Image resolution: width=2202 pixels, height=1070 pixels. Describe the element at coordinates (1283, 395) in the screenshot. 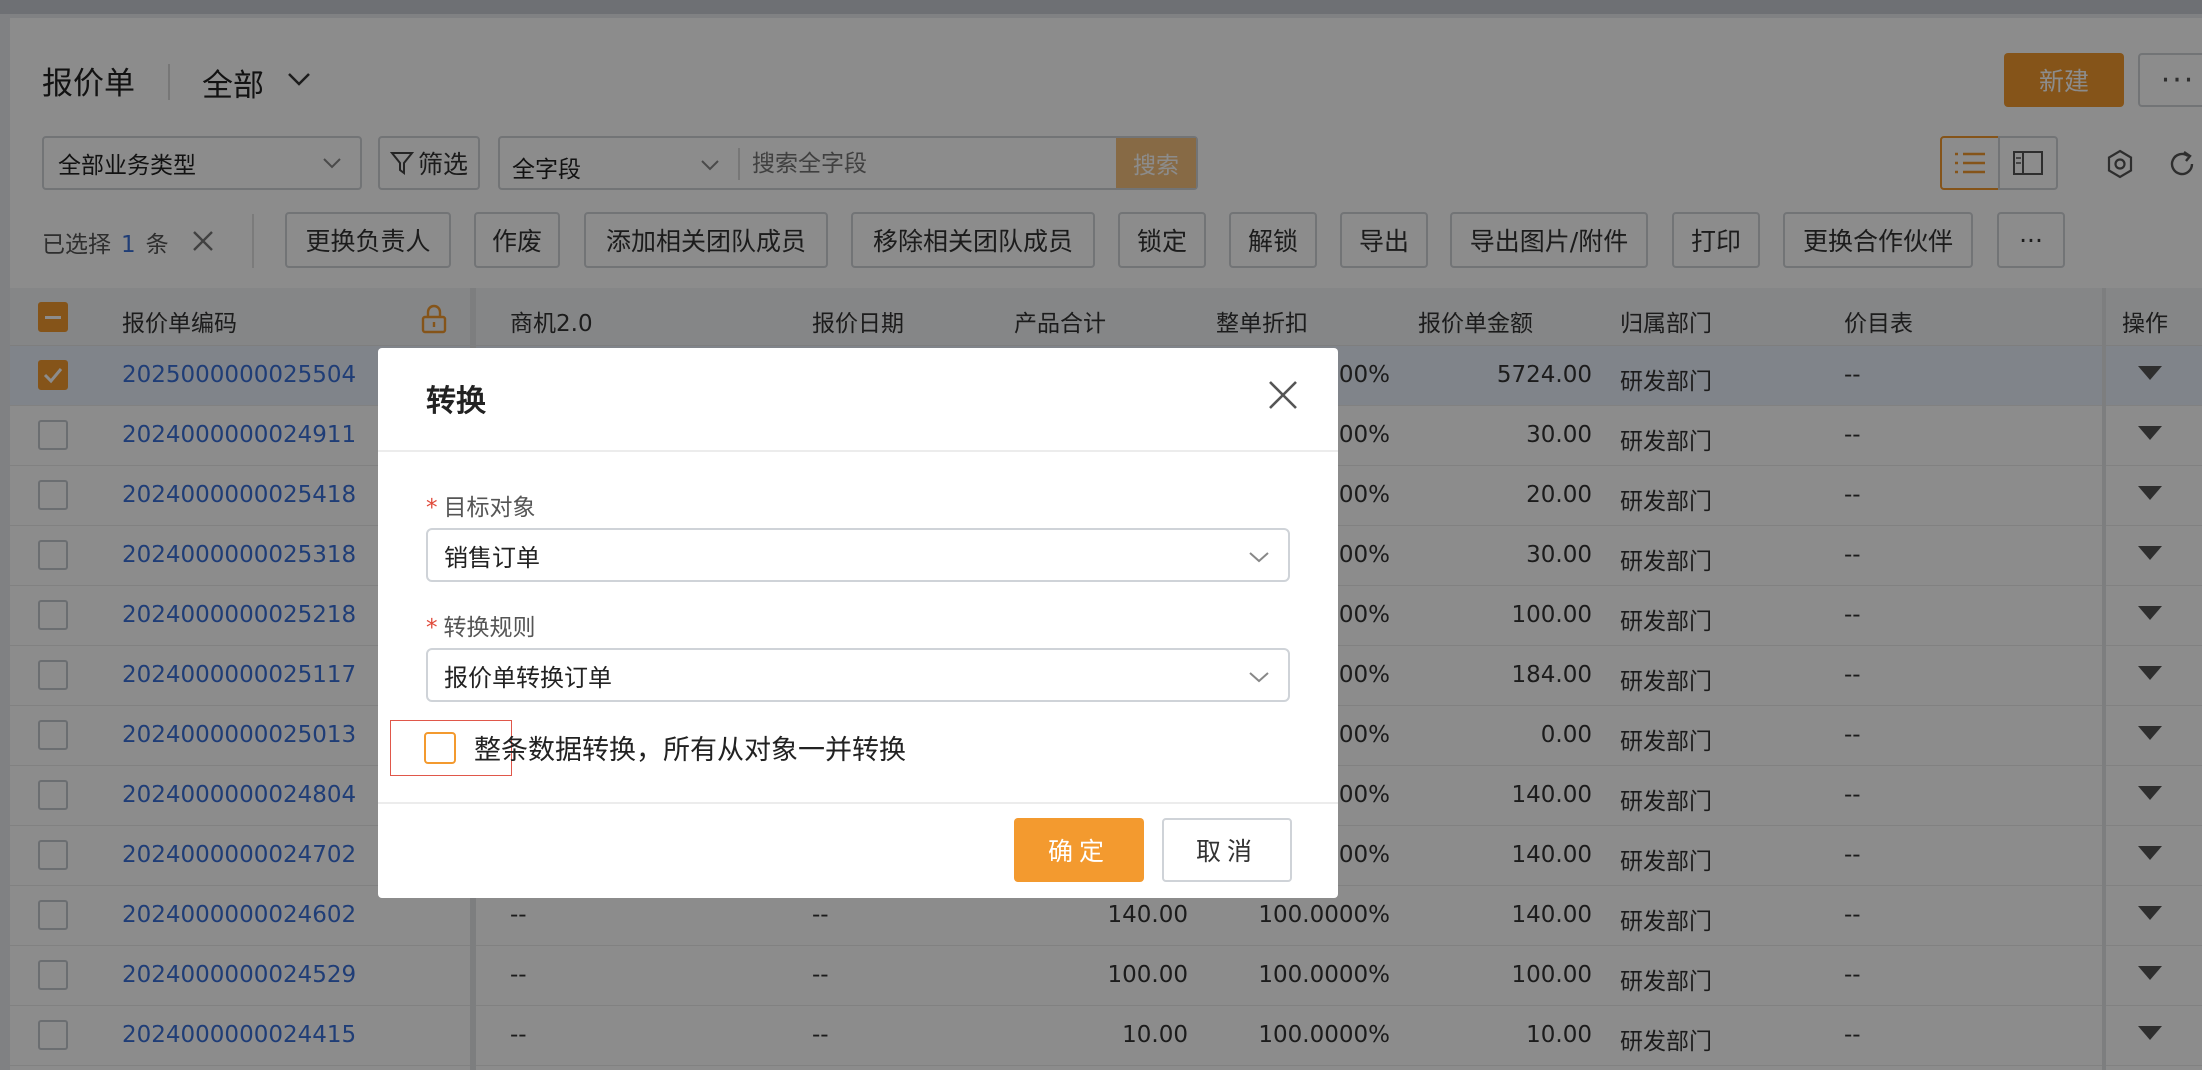

I see `close-icon` at that location.